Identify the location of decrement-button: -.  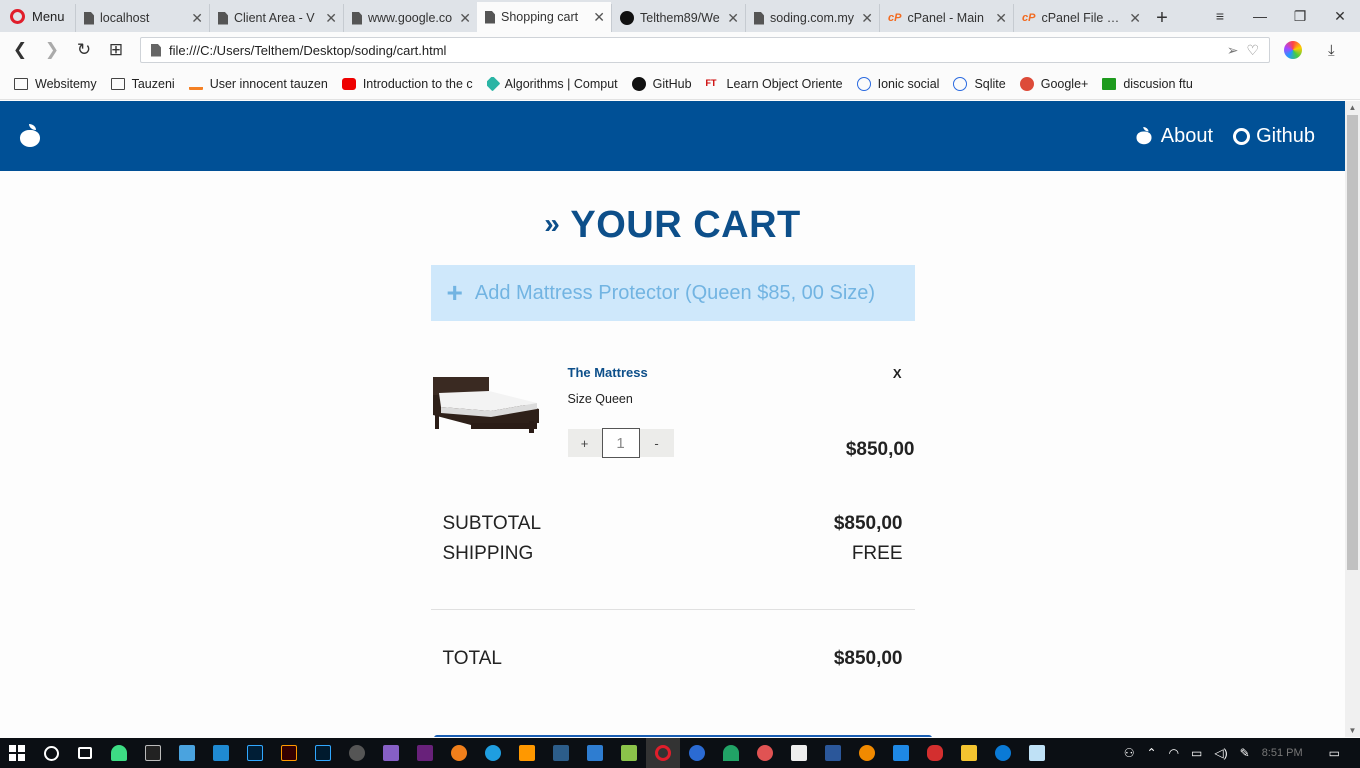
(656, 443).